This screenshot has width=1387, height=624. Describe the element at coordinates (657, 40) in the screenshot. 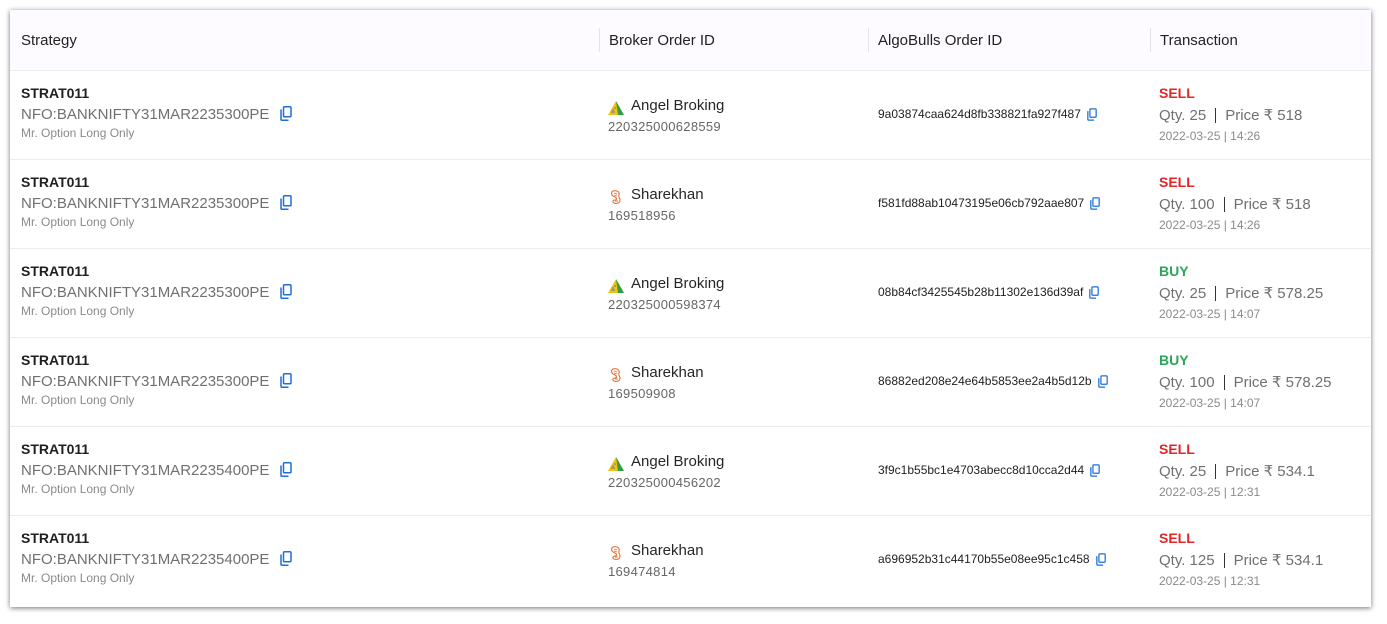

I see `header-broker-order-id: Broker Order ID` at that location.